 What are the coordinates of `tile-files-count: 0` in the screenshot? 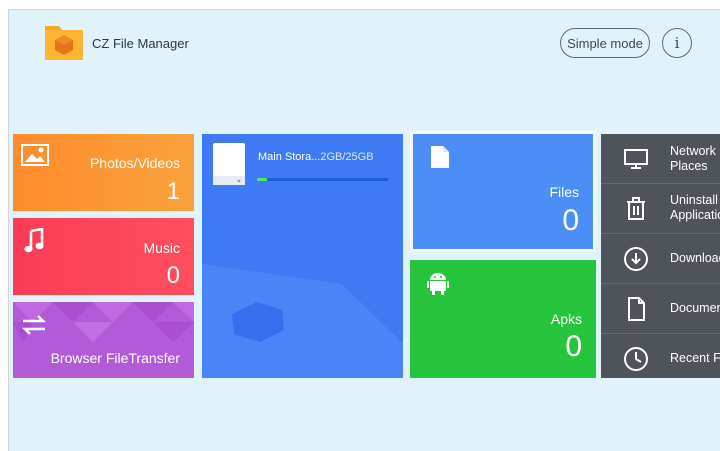 It's located at (570, 220).